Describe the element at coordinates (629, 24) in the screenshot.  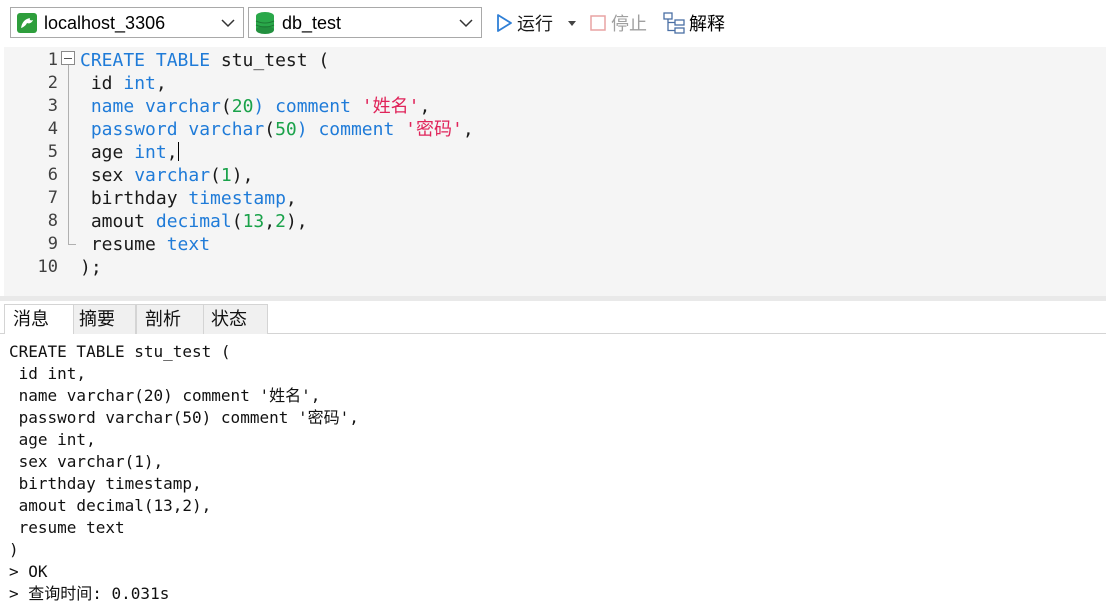
I see `stop-button-label: 停止` at that location.